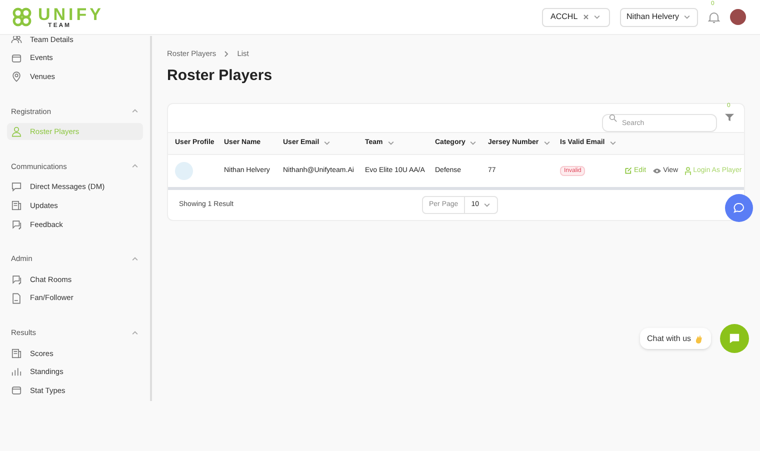  What do you see at coordinates (16, 76) in the screenshot?
I see `map-pin-icon` at bounding box center [16, 76].